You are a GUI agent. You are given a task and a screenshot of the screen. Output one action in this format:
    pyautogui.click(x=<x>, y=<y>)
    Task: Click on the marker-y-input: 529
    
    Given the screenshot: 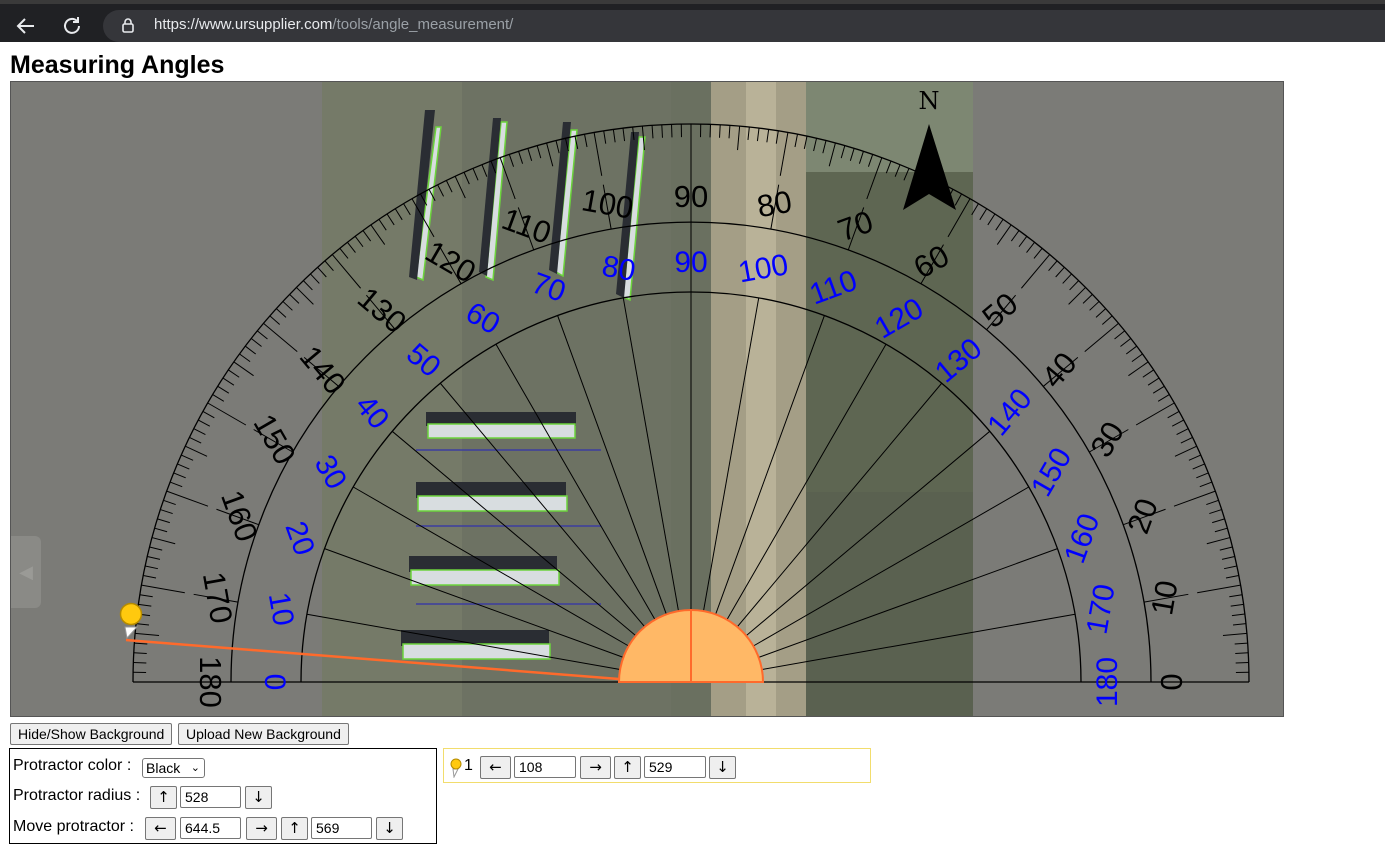 What is the action you would take?
    pyautogui.click(x=675, y=767)
    